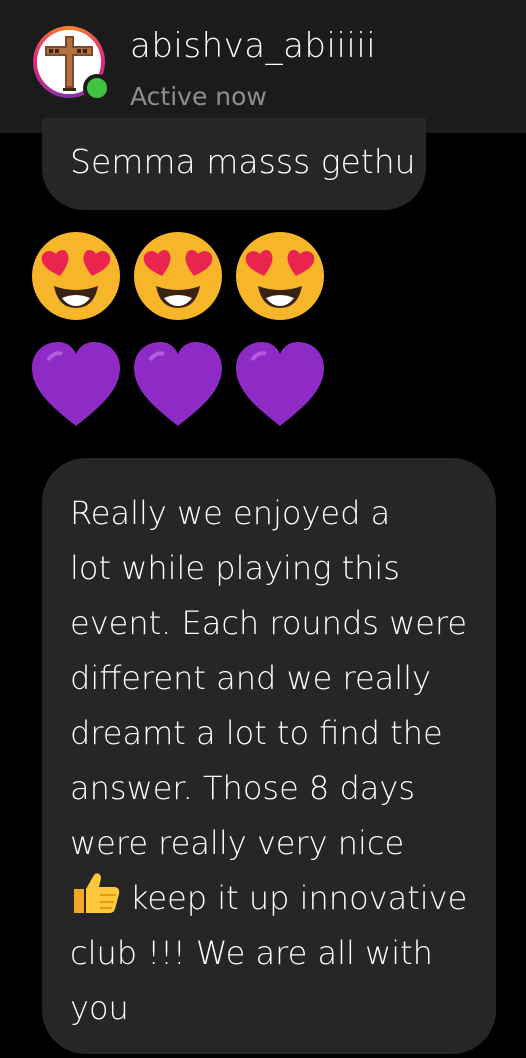 The width and height of the screenshot is (526, 1058). Describe the element at coordinates (99, 1008) in the screenshot. I see `message-line: you` at that location.